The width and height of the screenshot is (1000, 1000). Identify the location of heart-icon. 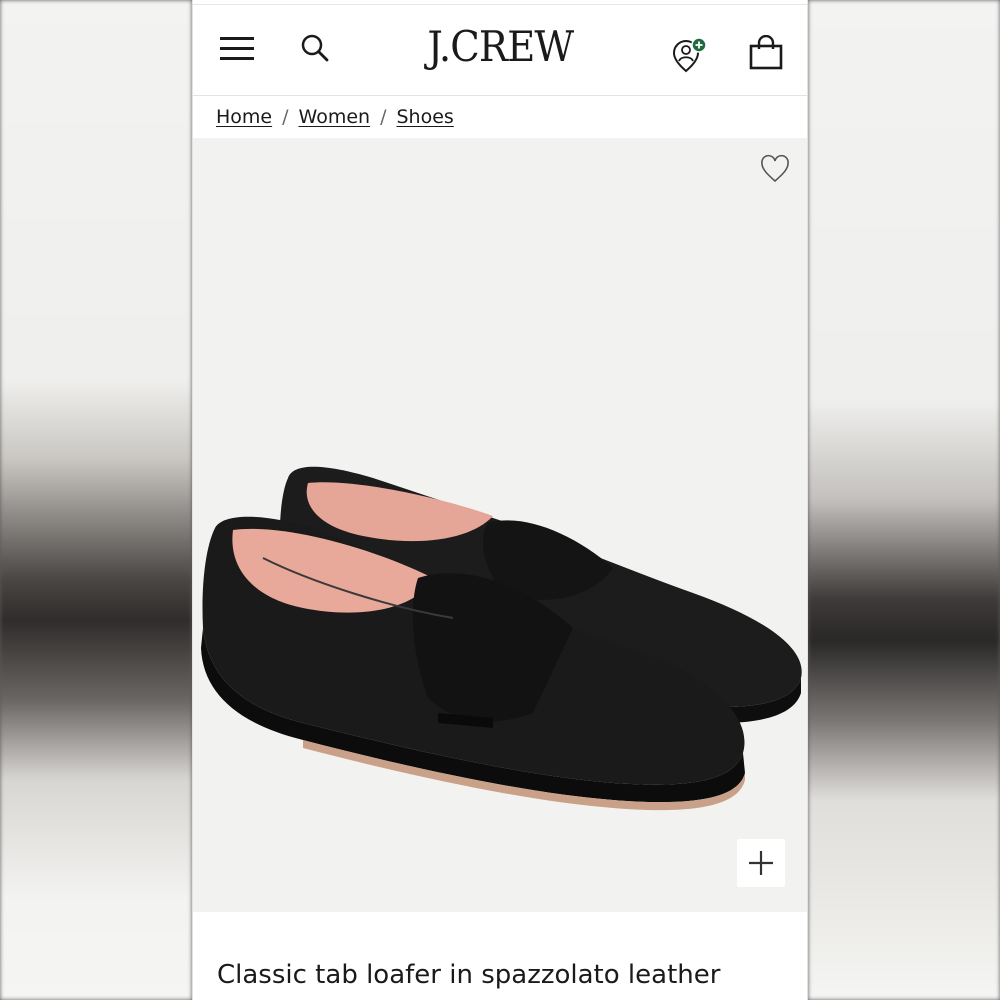
(775, 169).